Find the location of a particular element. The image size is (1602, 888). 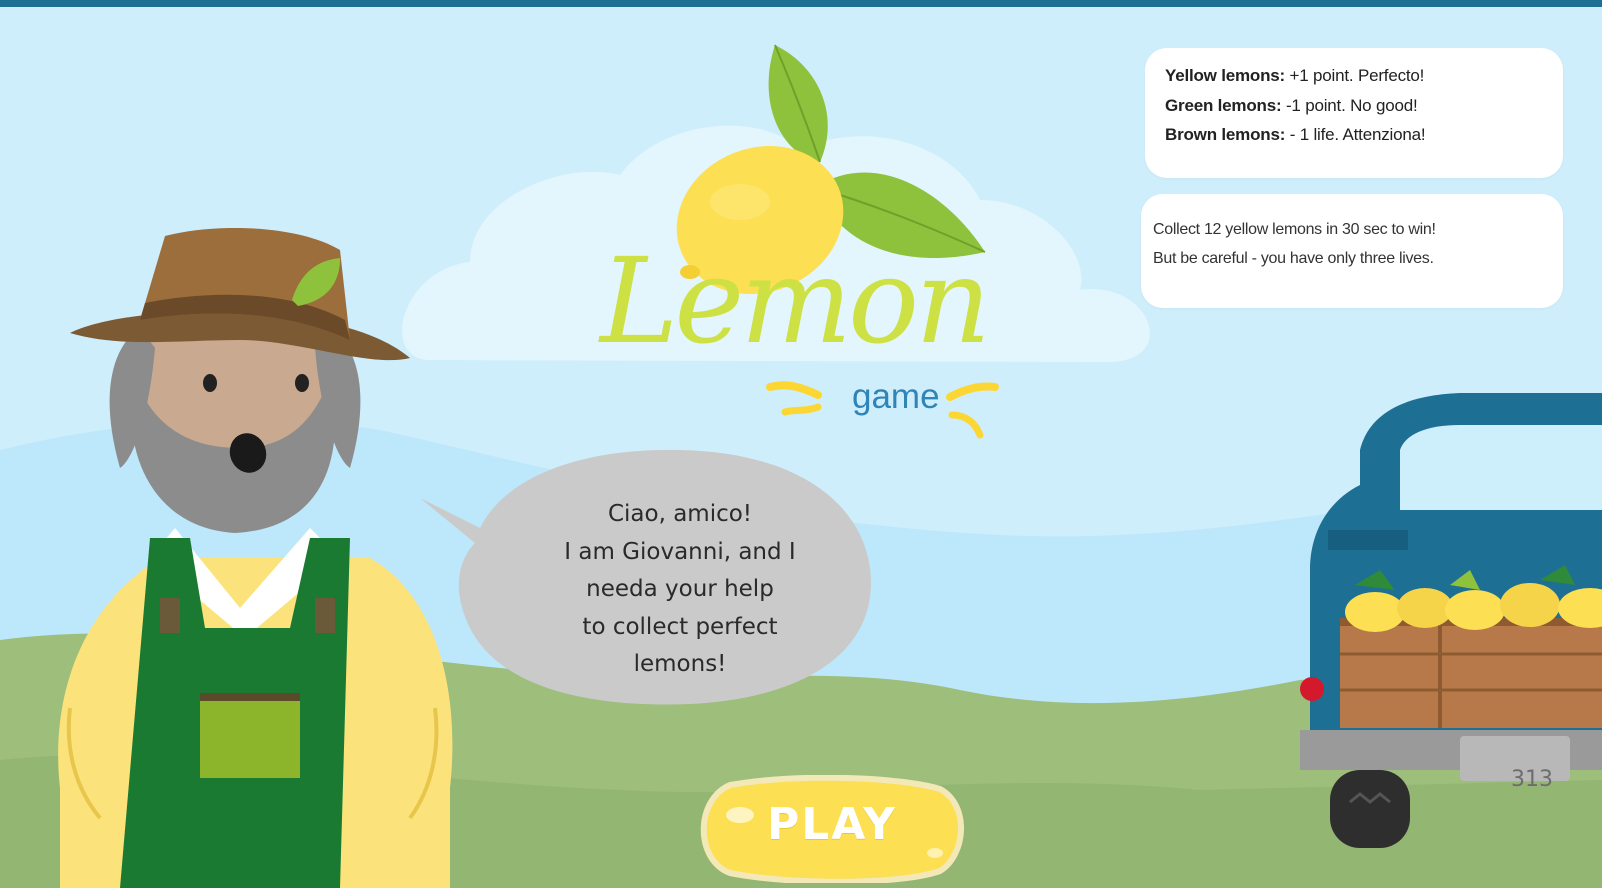

speech-line: to collect perfect is located at coordinates (680, 626).